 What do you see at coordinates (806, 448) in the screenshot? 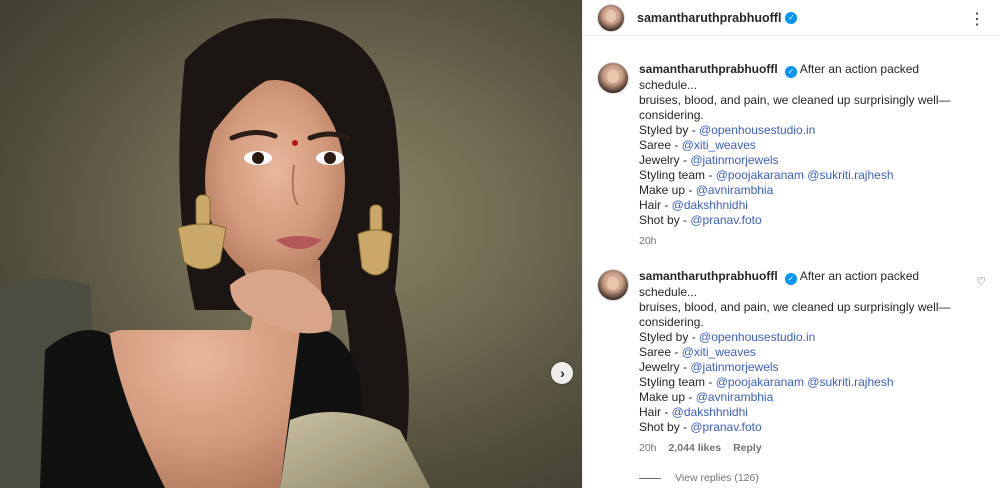
I see `comment-meta: 20h 2,044 likes Reply` at bounding box center [806, 448].